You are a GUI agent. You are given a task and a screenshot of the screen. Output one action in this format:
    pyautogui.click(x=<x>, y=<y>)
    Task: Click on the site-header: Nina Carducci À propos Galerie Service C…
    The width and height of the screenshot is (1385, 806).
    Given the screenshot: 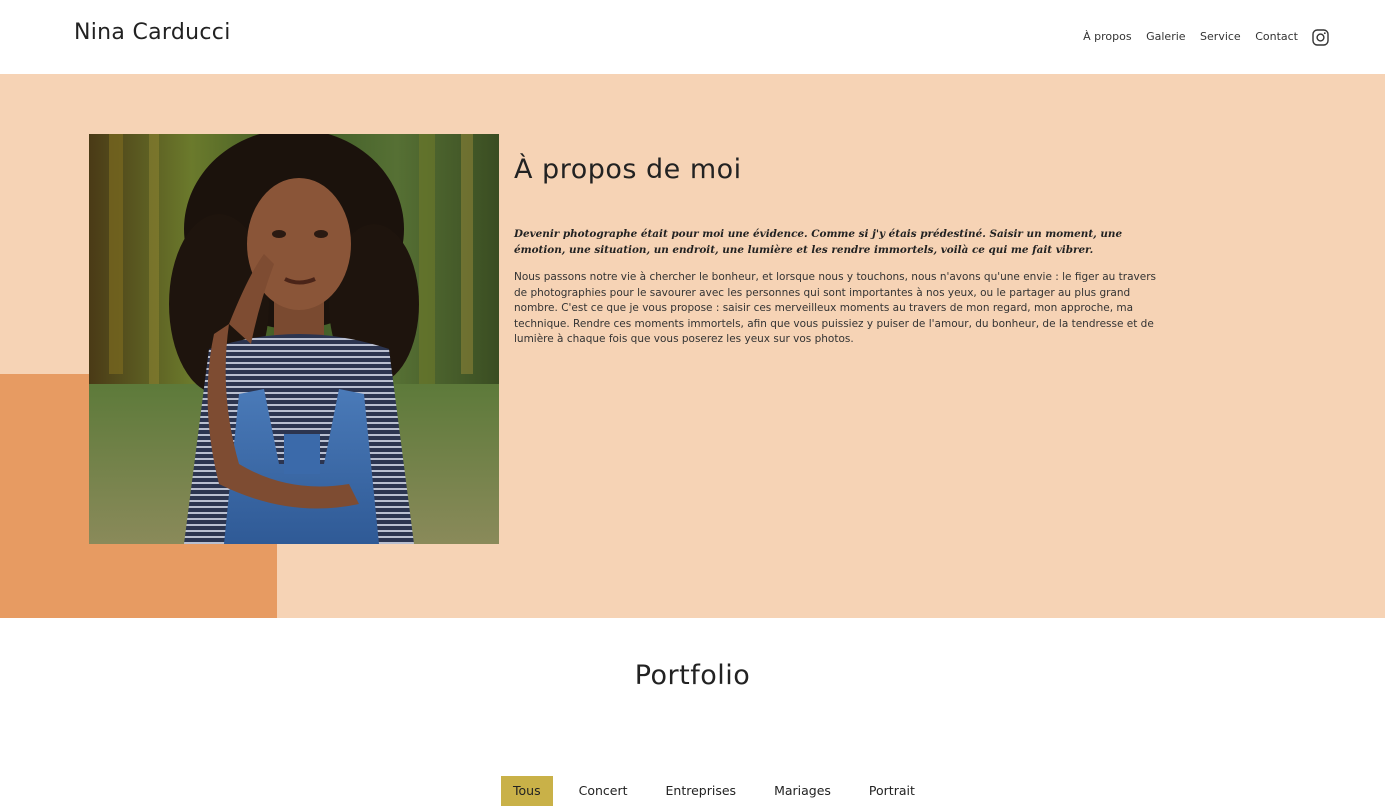 What is the action you would take?
    pyautogui.click(x=692, y=37)
    